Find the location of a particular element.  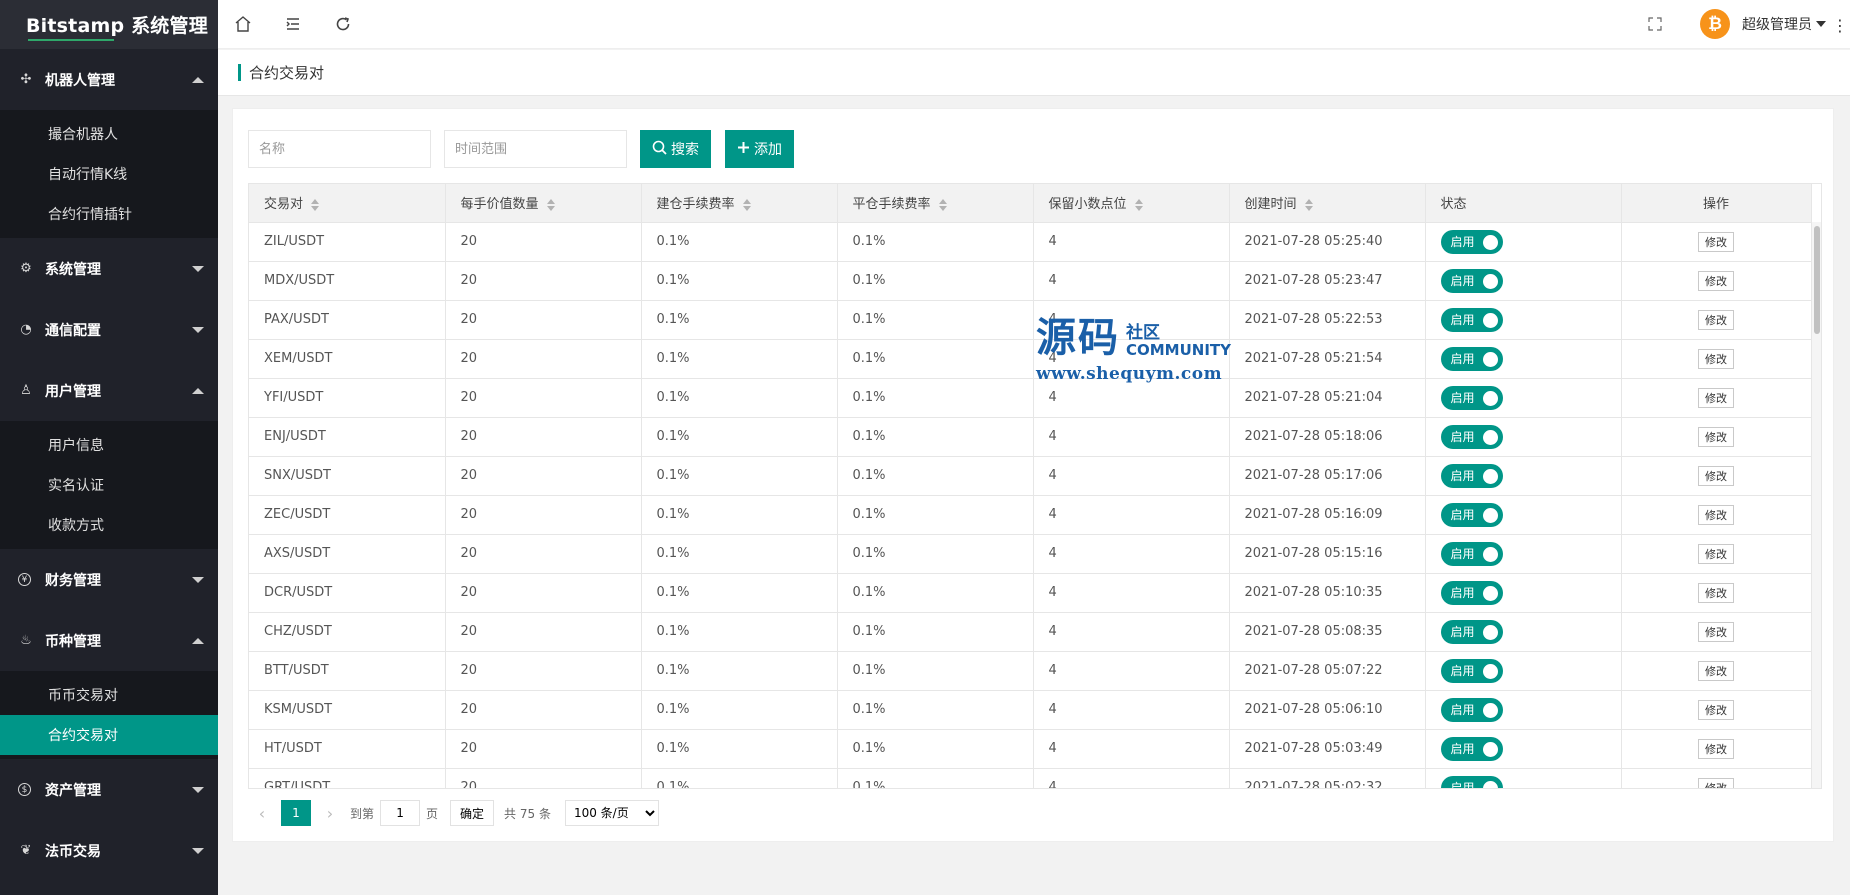

add-button: 添加 is located at coordinates (759, 149).